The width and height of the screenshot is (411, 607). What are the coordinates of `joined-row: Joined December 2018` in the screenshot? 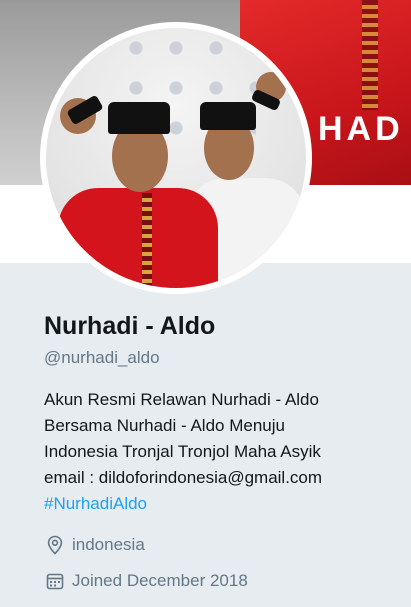 It's located at (147, 581).